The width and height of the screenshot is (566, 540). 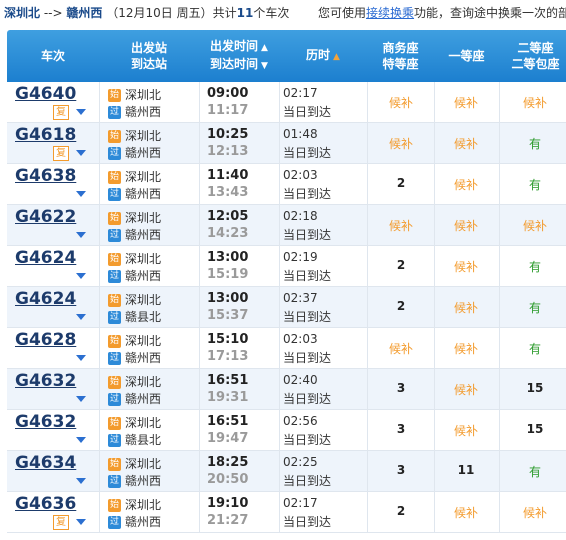 What do you see at coordinates (45, 217) in the screenshot?
I see `train-number-link: G4622` at bounding box center [45, 217].